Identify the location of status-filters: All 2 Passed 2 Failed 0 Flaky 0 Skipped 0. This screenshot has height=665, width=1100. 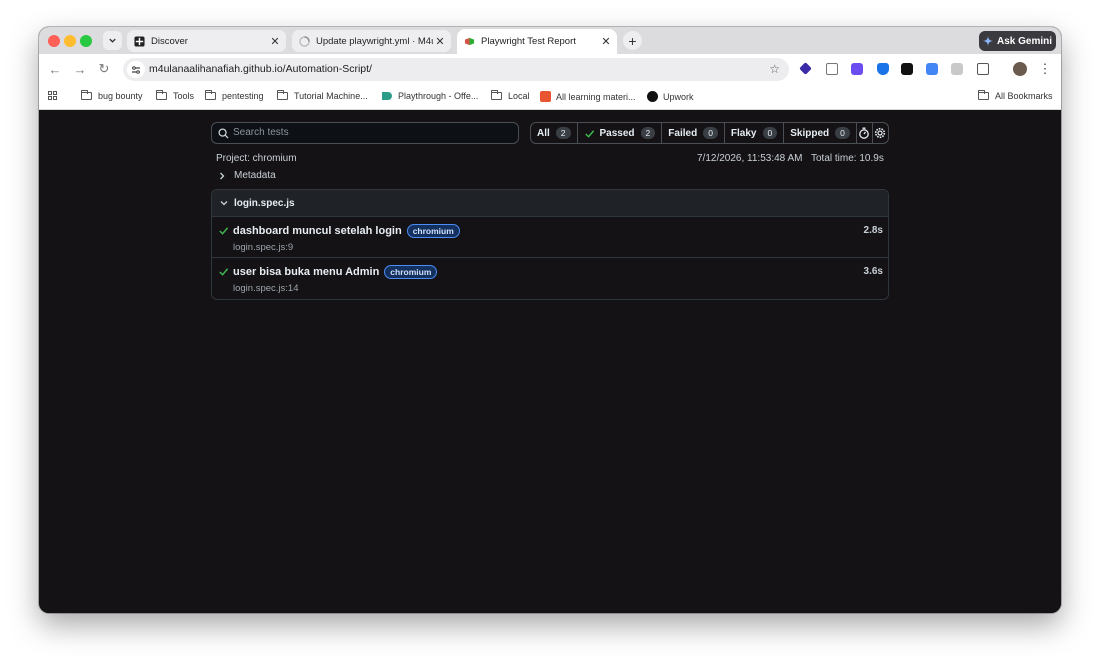
(709, 133).